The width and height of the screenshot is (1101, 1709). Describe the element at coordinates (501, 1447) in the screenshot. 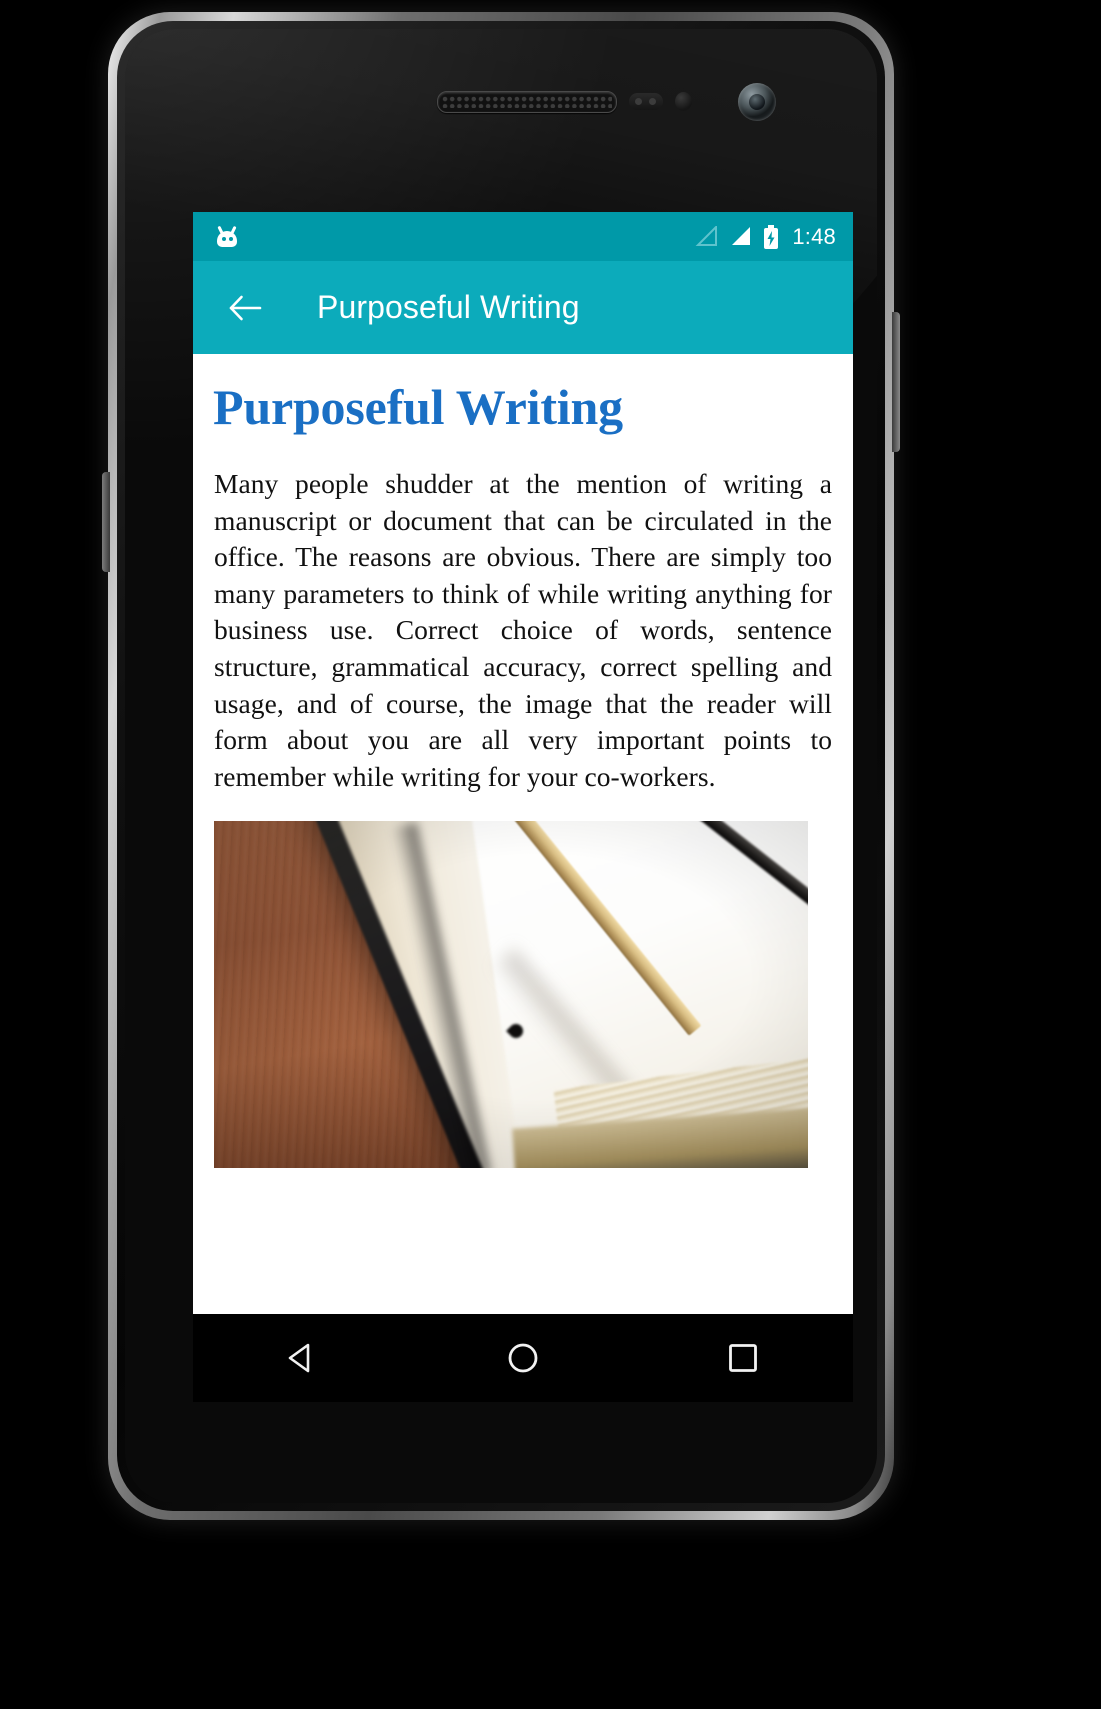

I see `device-chin` at that location.